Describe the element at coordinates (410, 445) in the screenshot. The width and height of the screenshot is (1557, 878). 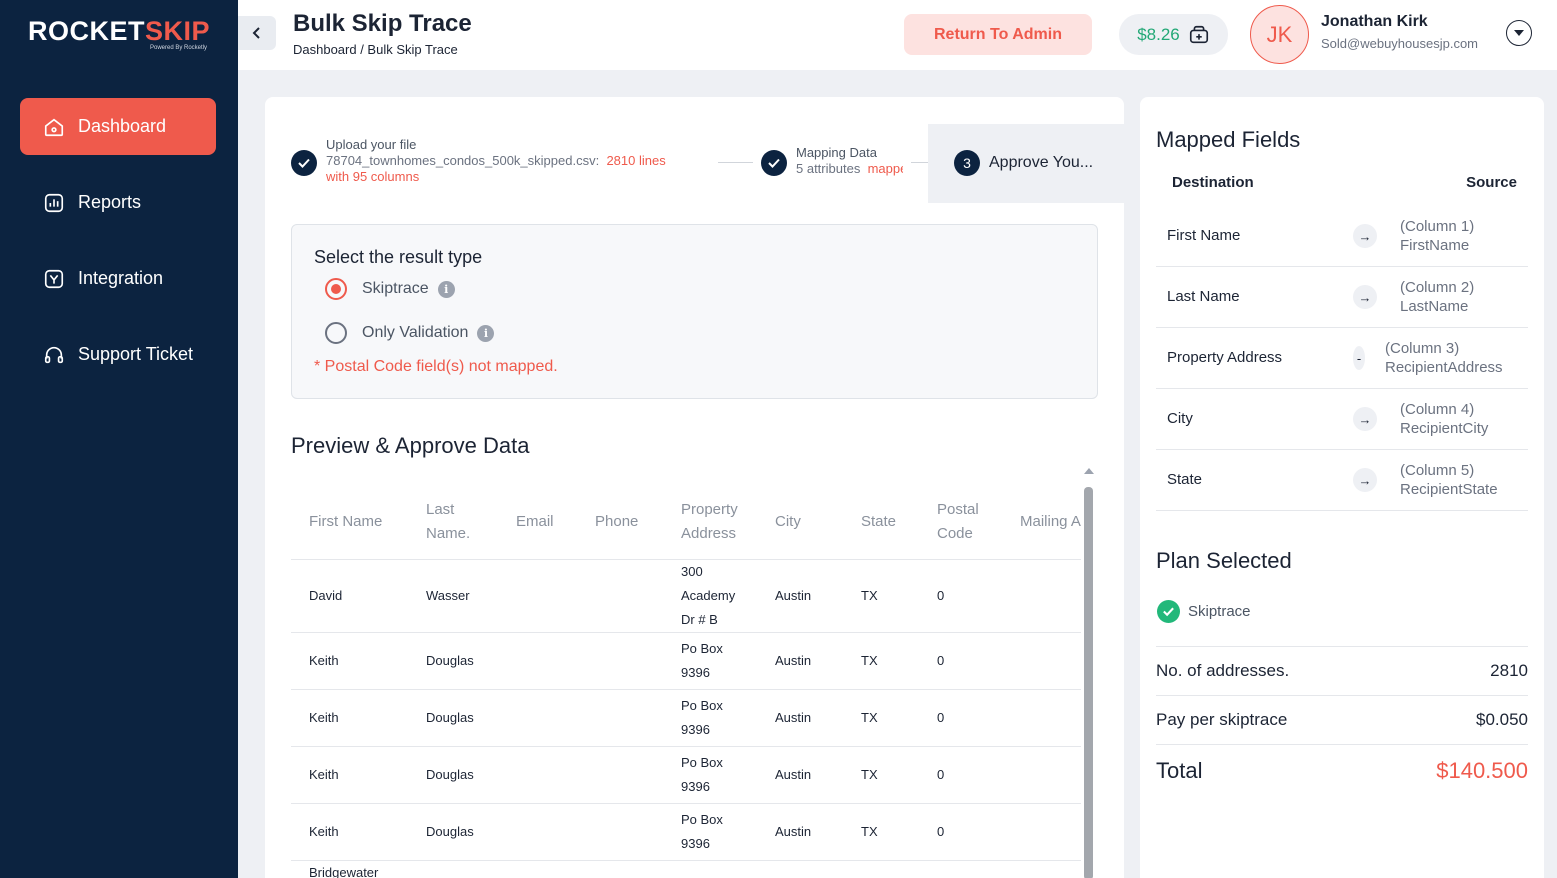
I see `preview-title: Preview & Approve Data` at that location.